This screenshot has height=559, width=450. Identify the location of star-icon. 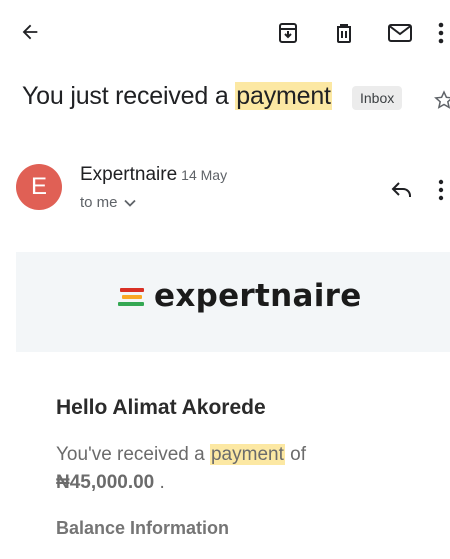
(442, 99).